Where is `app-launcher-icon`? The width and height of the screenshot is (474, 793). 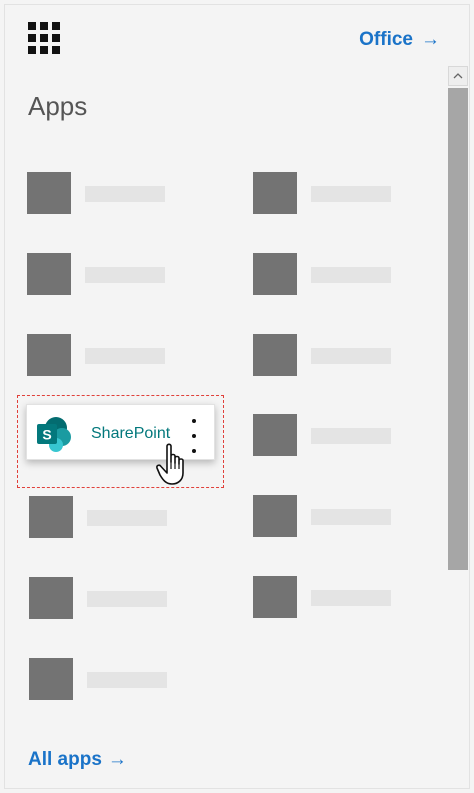
app-launcher-icon is located at coordinates (45, 39).